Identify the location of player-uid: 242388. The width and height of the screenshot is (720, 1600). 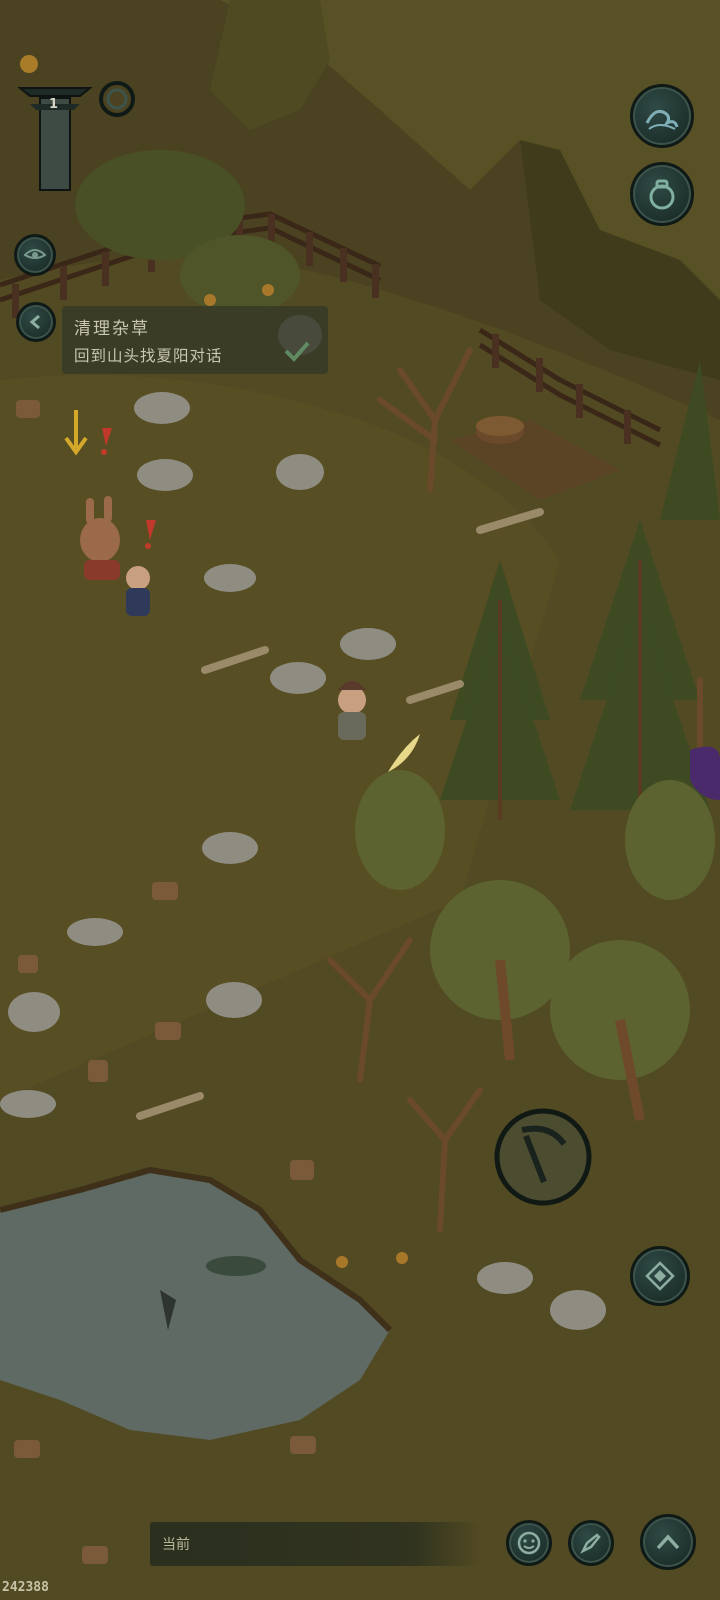
(25, 1587).